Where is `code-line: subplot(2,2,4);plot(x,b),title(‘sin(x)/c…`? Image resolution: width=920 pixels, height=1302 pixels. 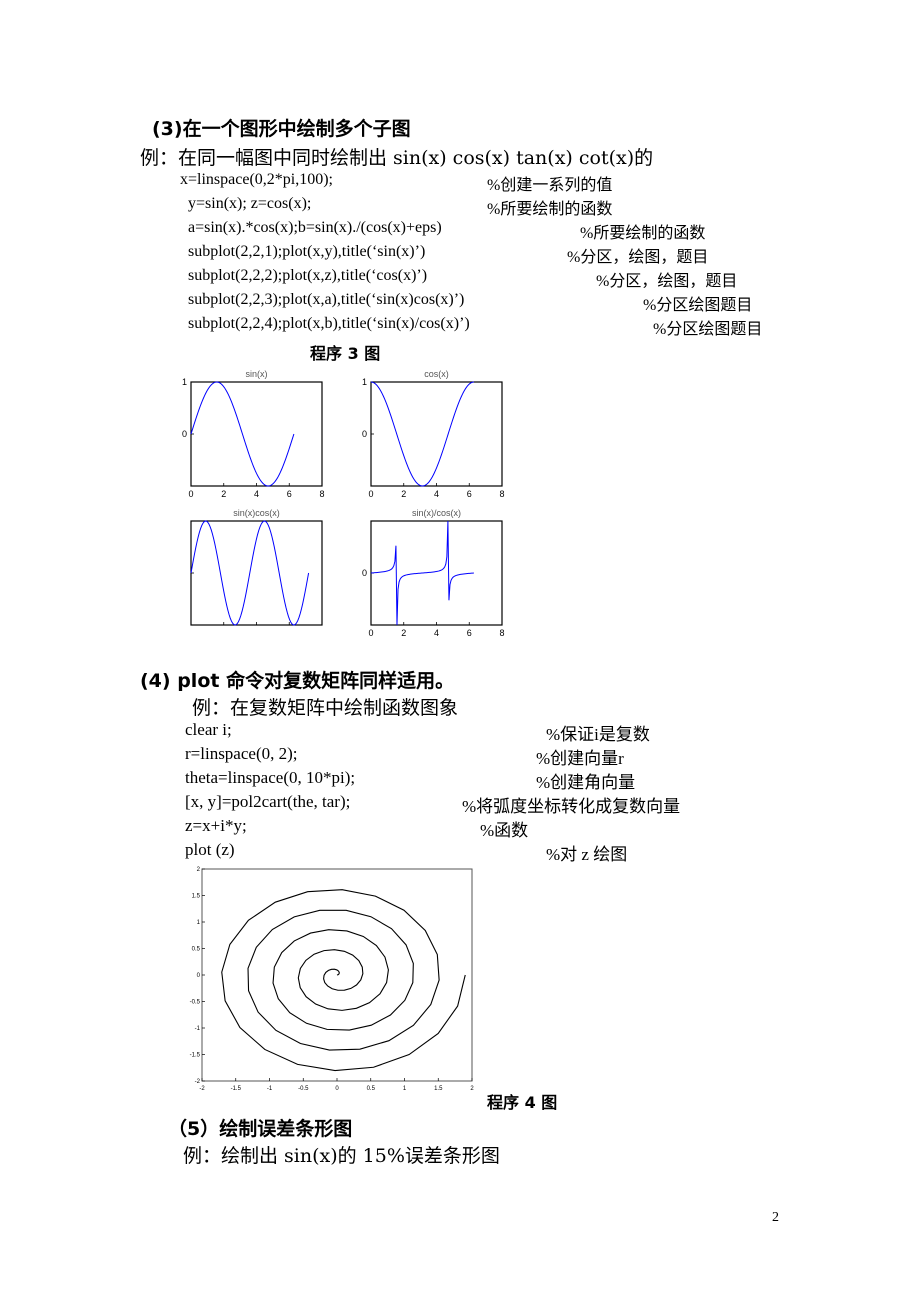 code-line: subplot(2,2,4);plot(x,b),title(‘sin(x)/c… is located at coordinates (329, 323).